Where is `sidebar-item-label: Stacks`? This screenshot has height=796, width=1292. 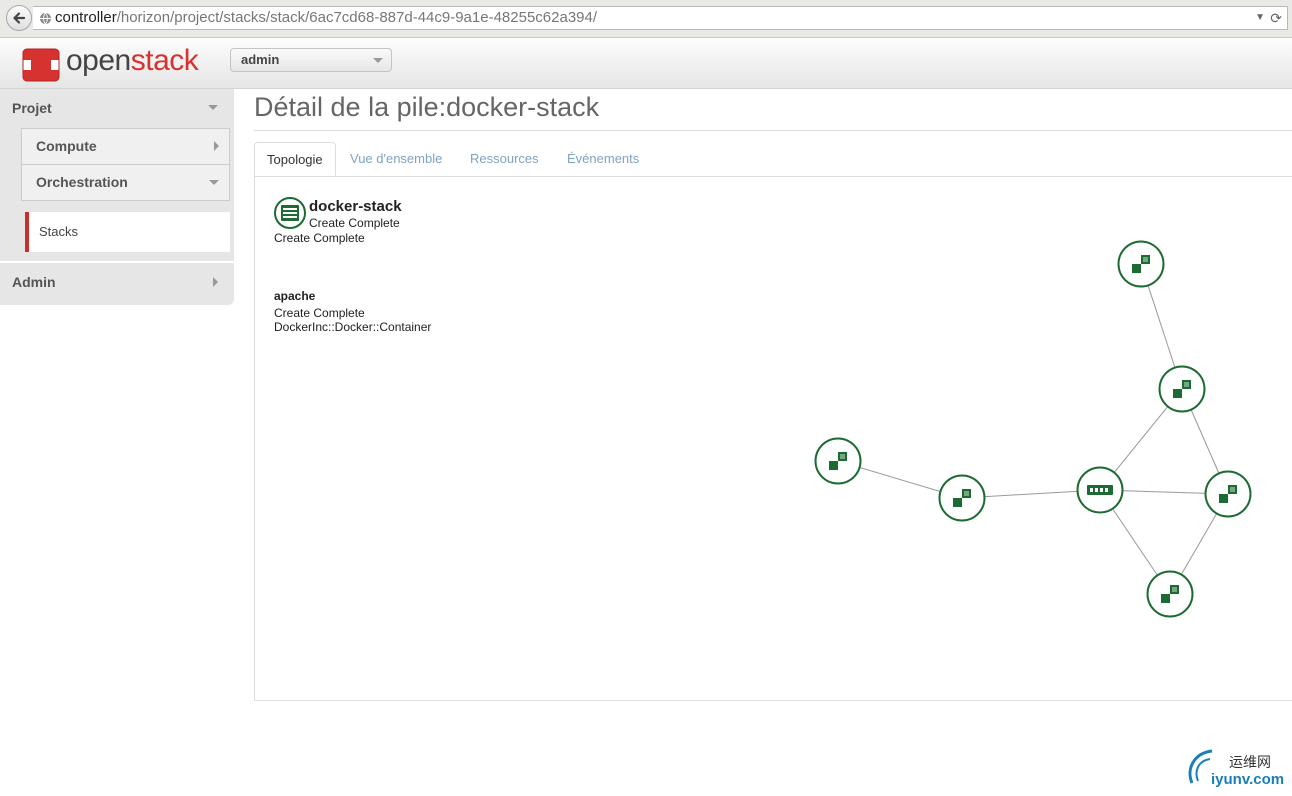
sidebar-item-label: Stacks is located at coordinates (59, 231).